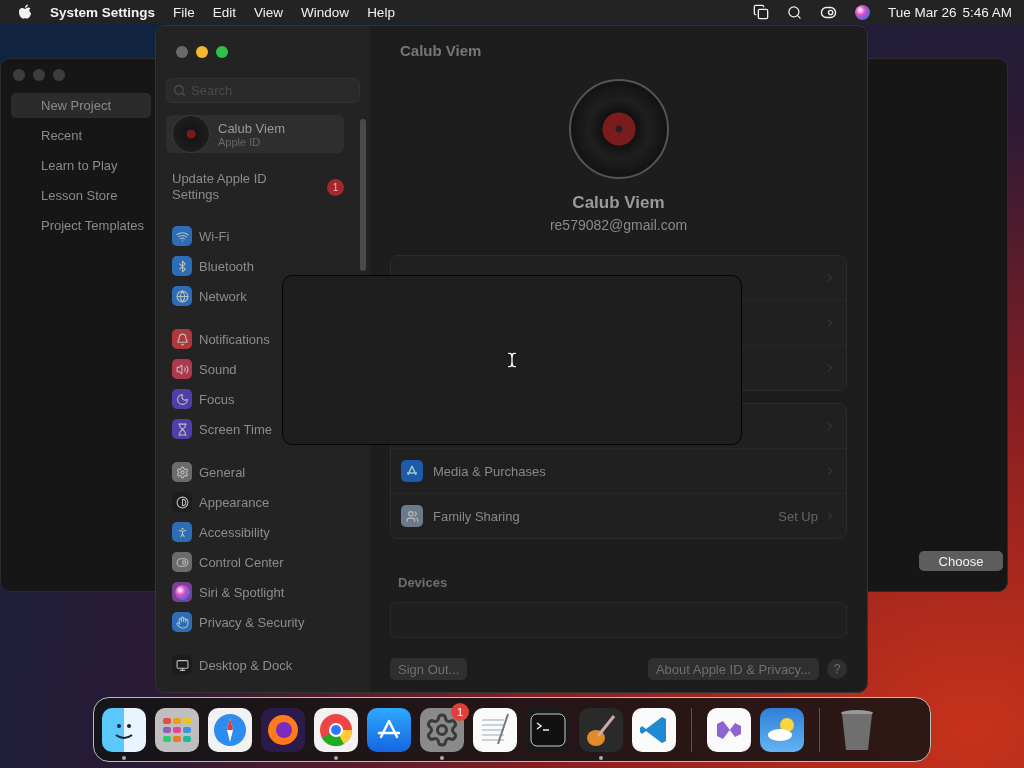 This screenshot has width=1024, height=768. I want to click on row-label: Family Sharing, so click(476, 516).